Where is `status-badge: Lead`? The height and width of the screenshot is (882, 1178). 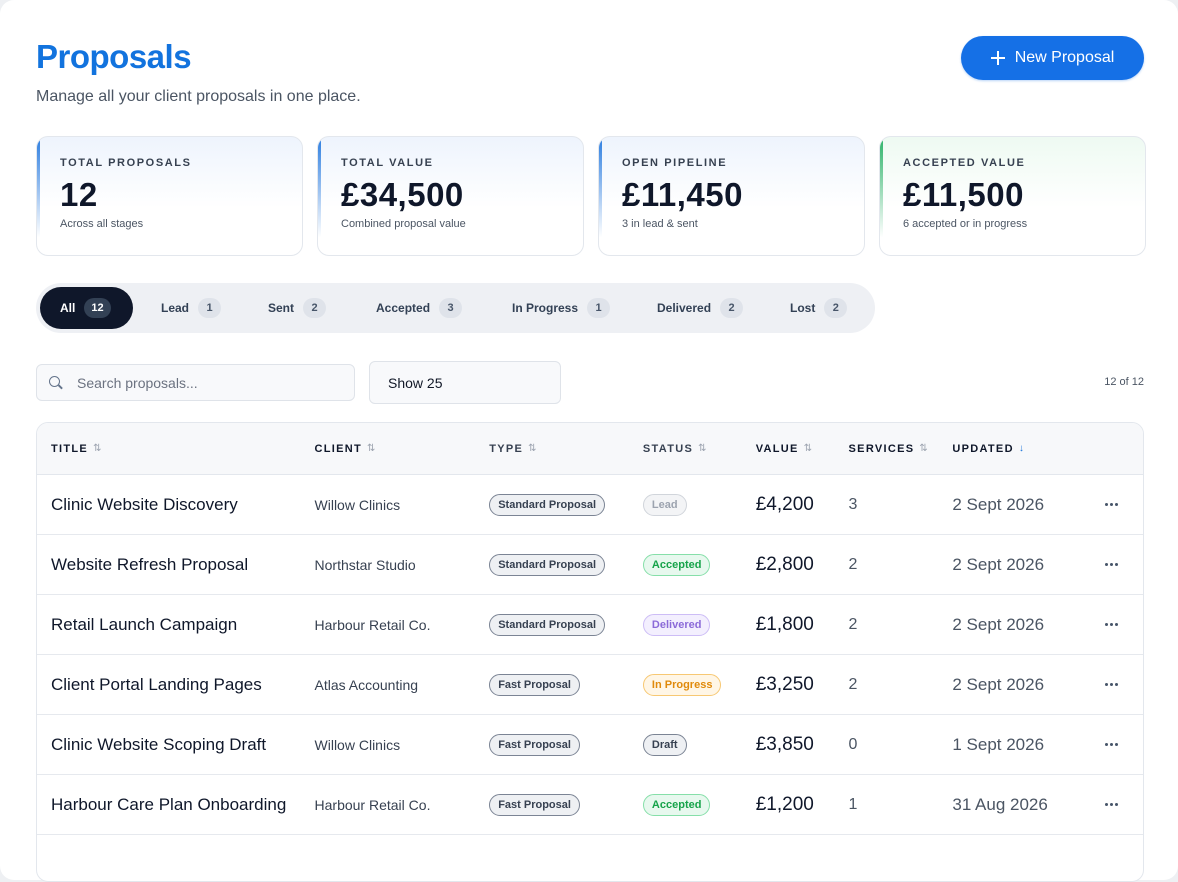
status-badge: Lead is located at coordinates (664, 504).